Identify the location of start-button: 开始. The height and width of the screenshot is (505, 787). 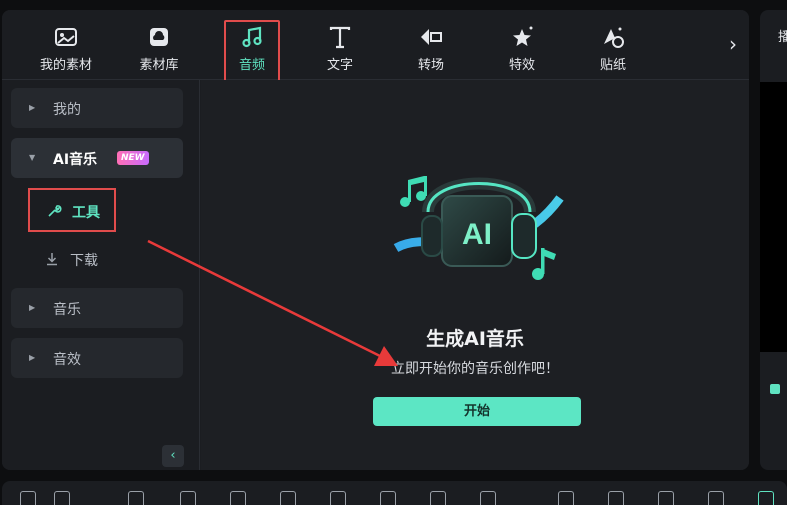
(477, 411).